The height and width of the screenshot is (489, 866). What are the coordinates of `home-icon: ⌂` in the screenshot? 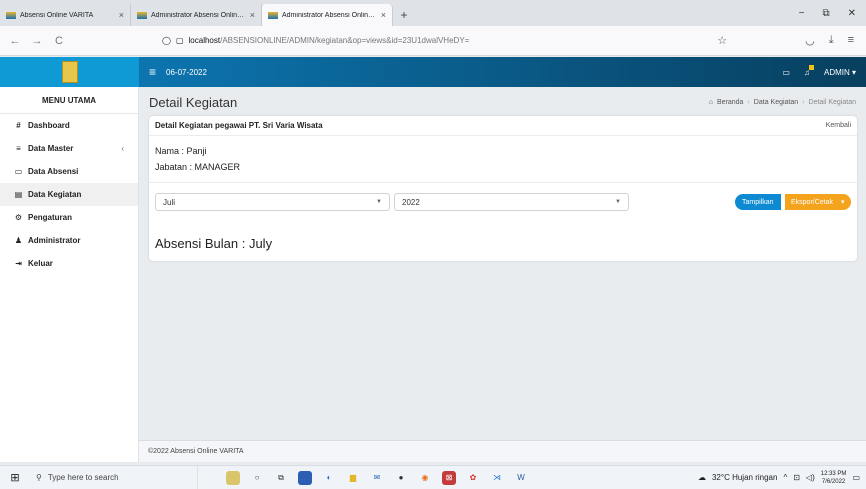 It's located at (710, 102).